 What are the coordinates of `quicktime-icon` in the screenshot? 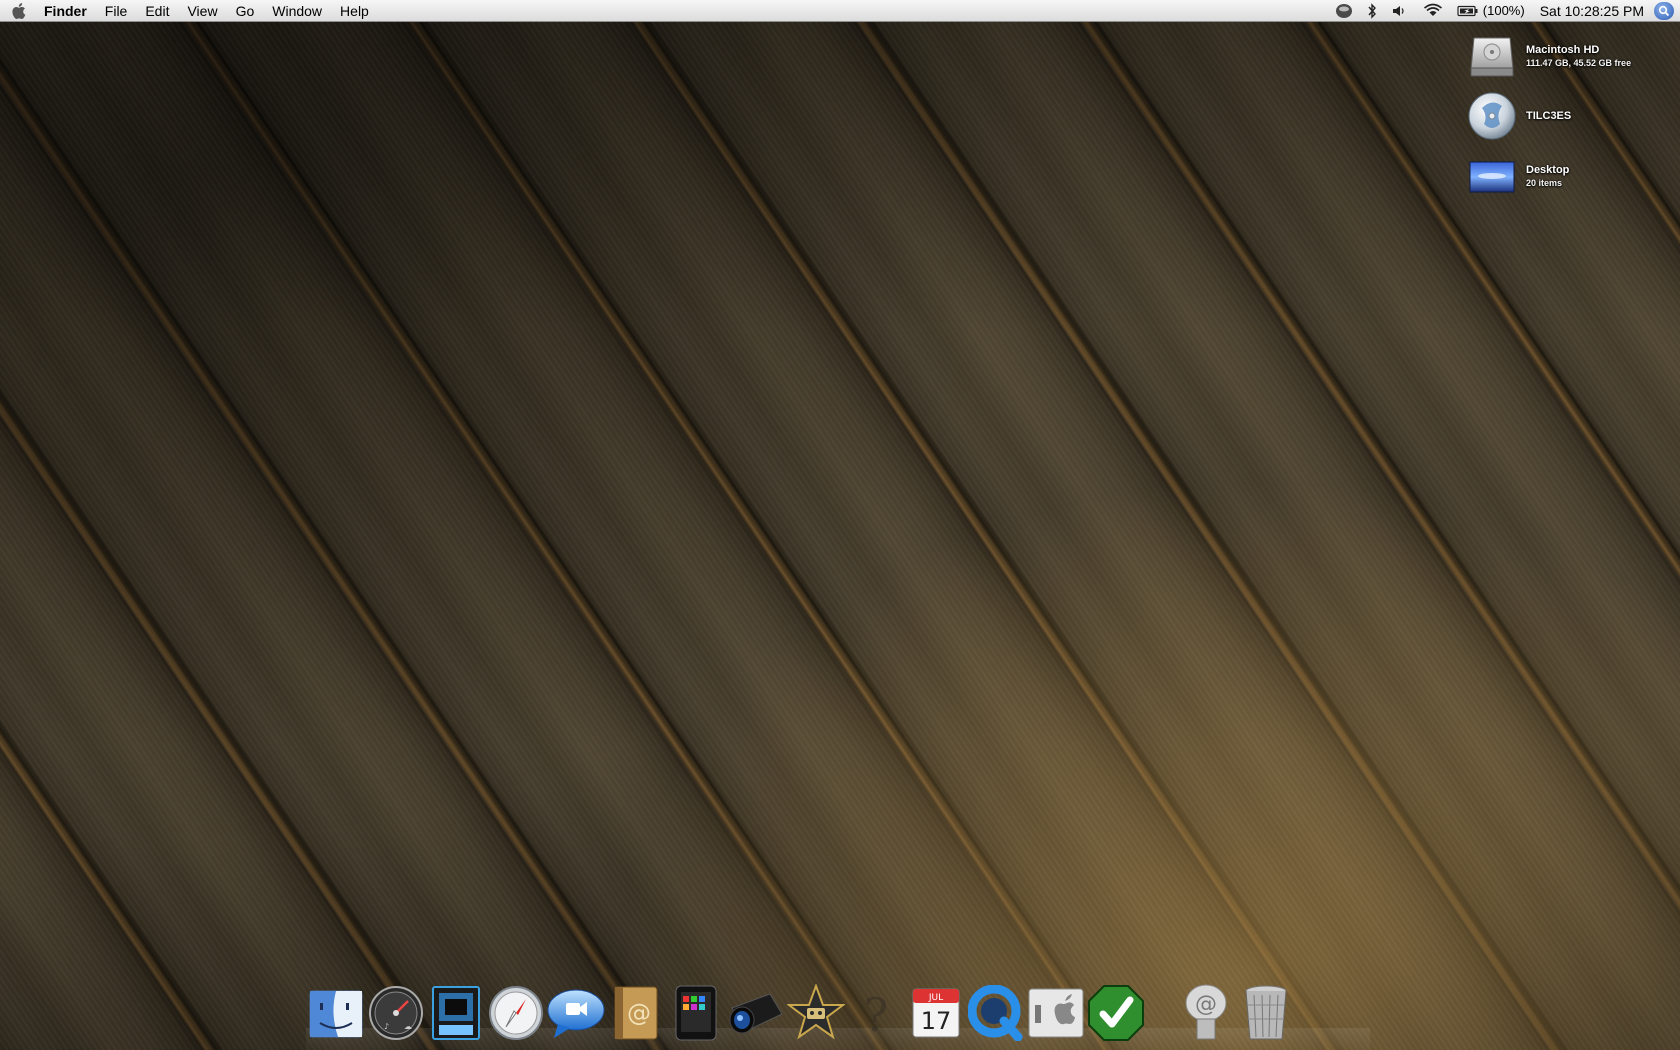 It's located at (995, 1013).